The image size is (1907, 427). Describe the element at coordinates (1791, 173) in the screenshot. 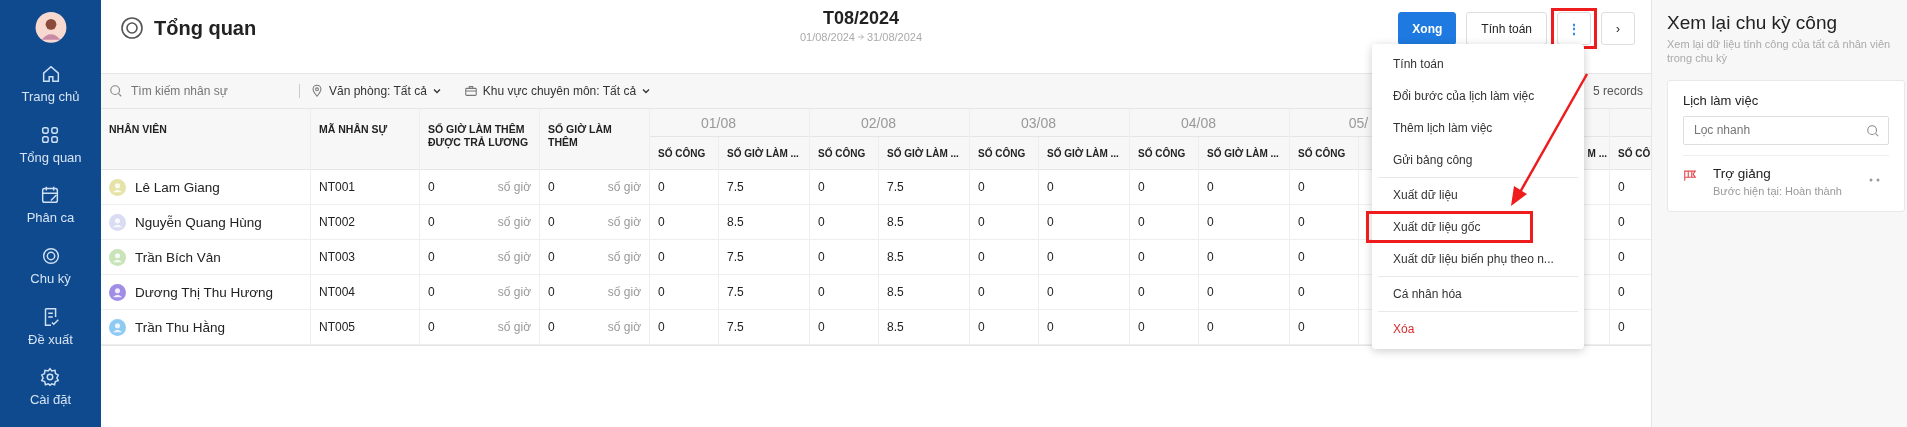

I see `schedule-name: Trợ giảng` at that location.